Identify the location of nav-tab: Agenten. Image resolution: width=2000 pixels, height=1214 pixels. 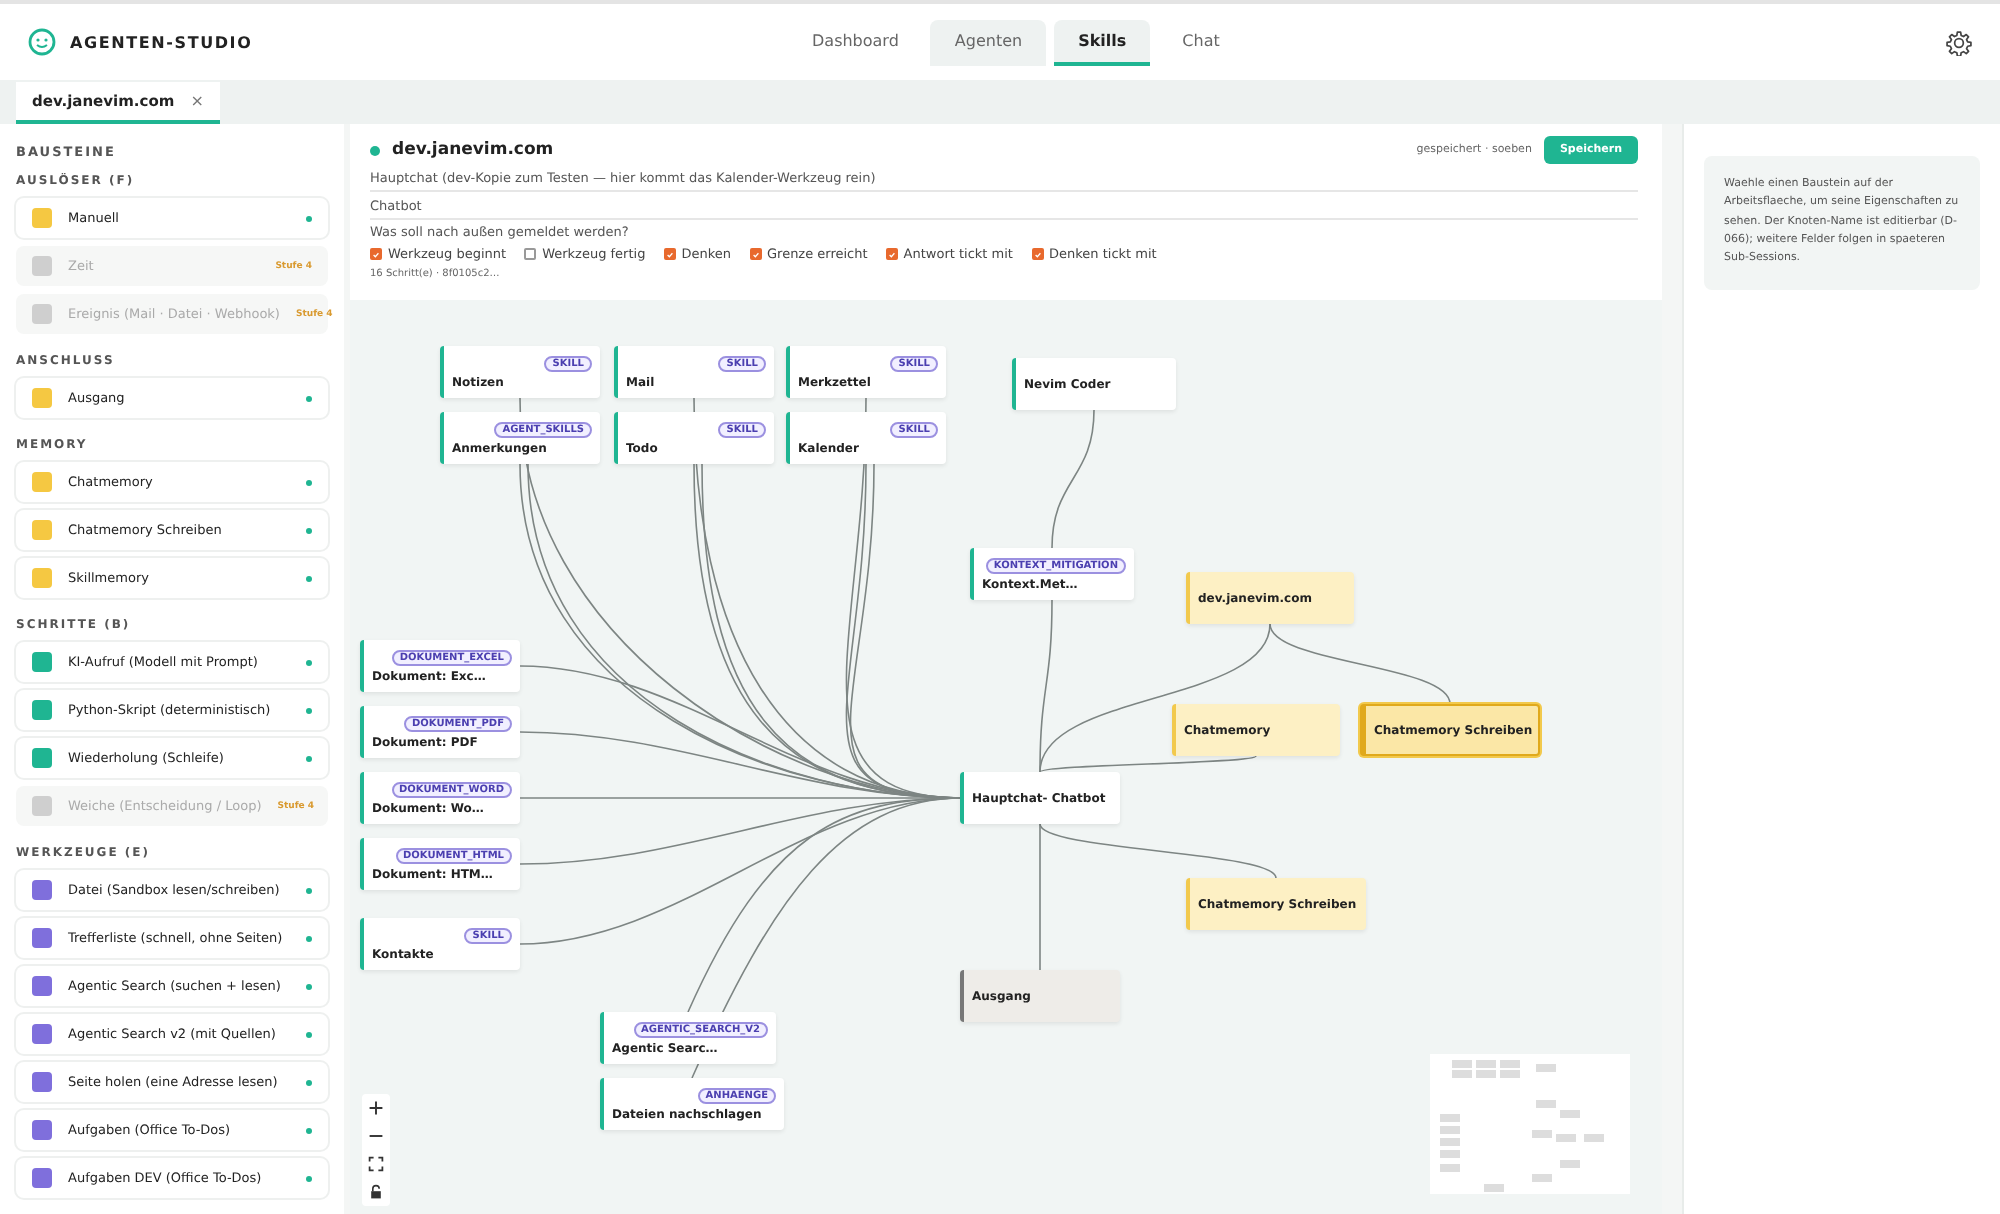
(988, 42).